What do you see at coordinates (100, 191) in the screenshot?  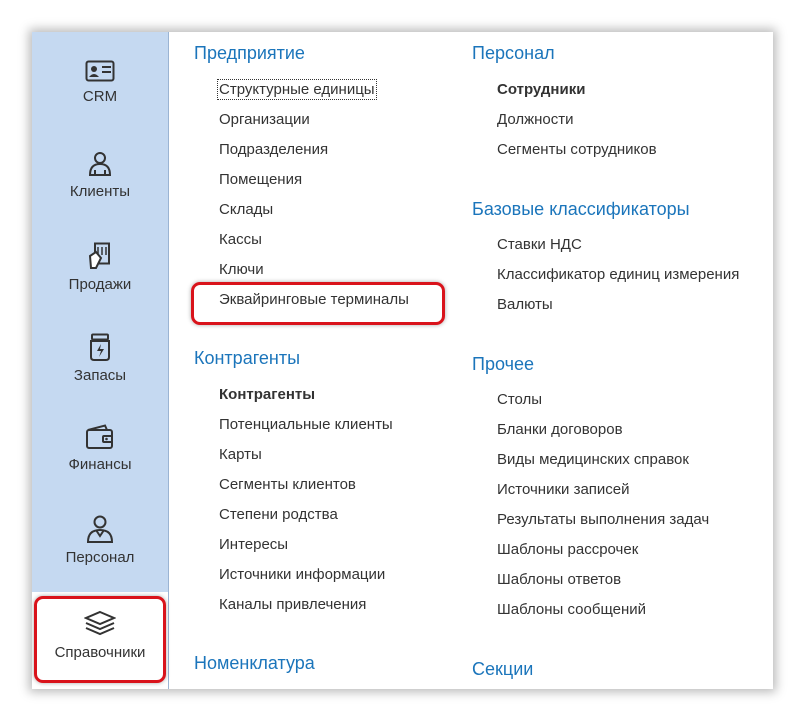 I see `nav-clients-label: Клиенты` at bounding box center [100, 191].